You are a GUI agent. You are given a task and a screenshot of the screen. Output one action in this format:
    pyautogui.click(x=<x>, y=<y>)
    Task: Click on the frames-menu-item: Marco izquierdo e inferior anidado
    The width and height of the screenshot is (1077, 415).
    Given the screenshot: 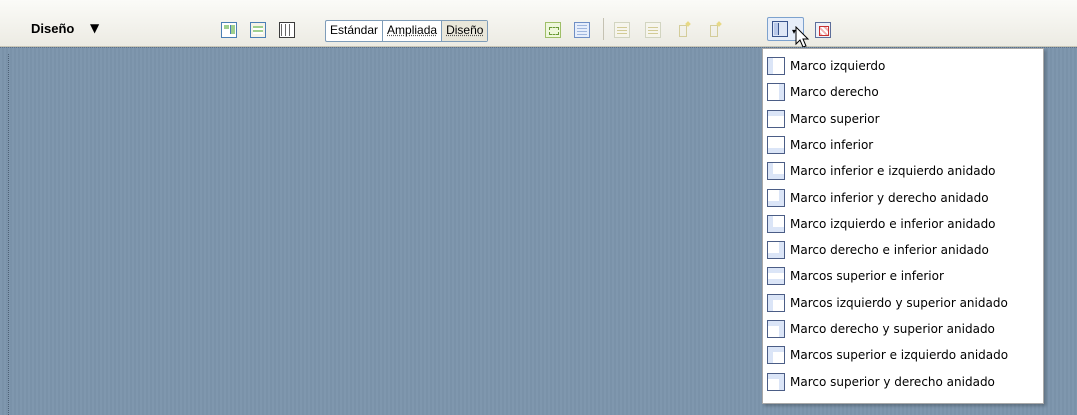 What is the action you would take?
    pyautogui.click(x=903, y=224)
    